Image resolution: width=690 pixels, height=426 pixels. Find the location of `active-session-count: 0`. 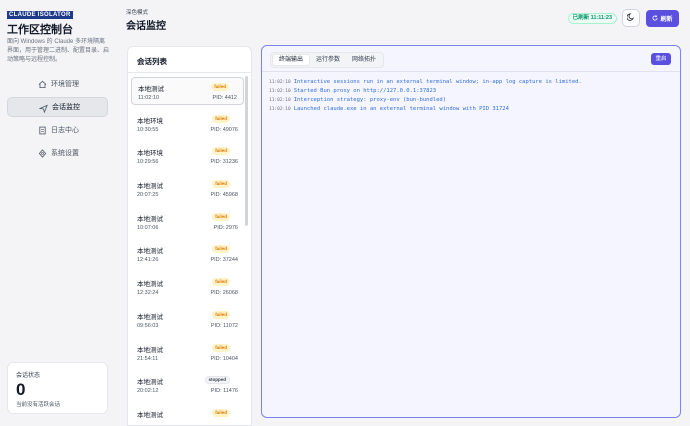

active-session-count: 0 is located at coordinates (21, 389).